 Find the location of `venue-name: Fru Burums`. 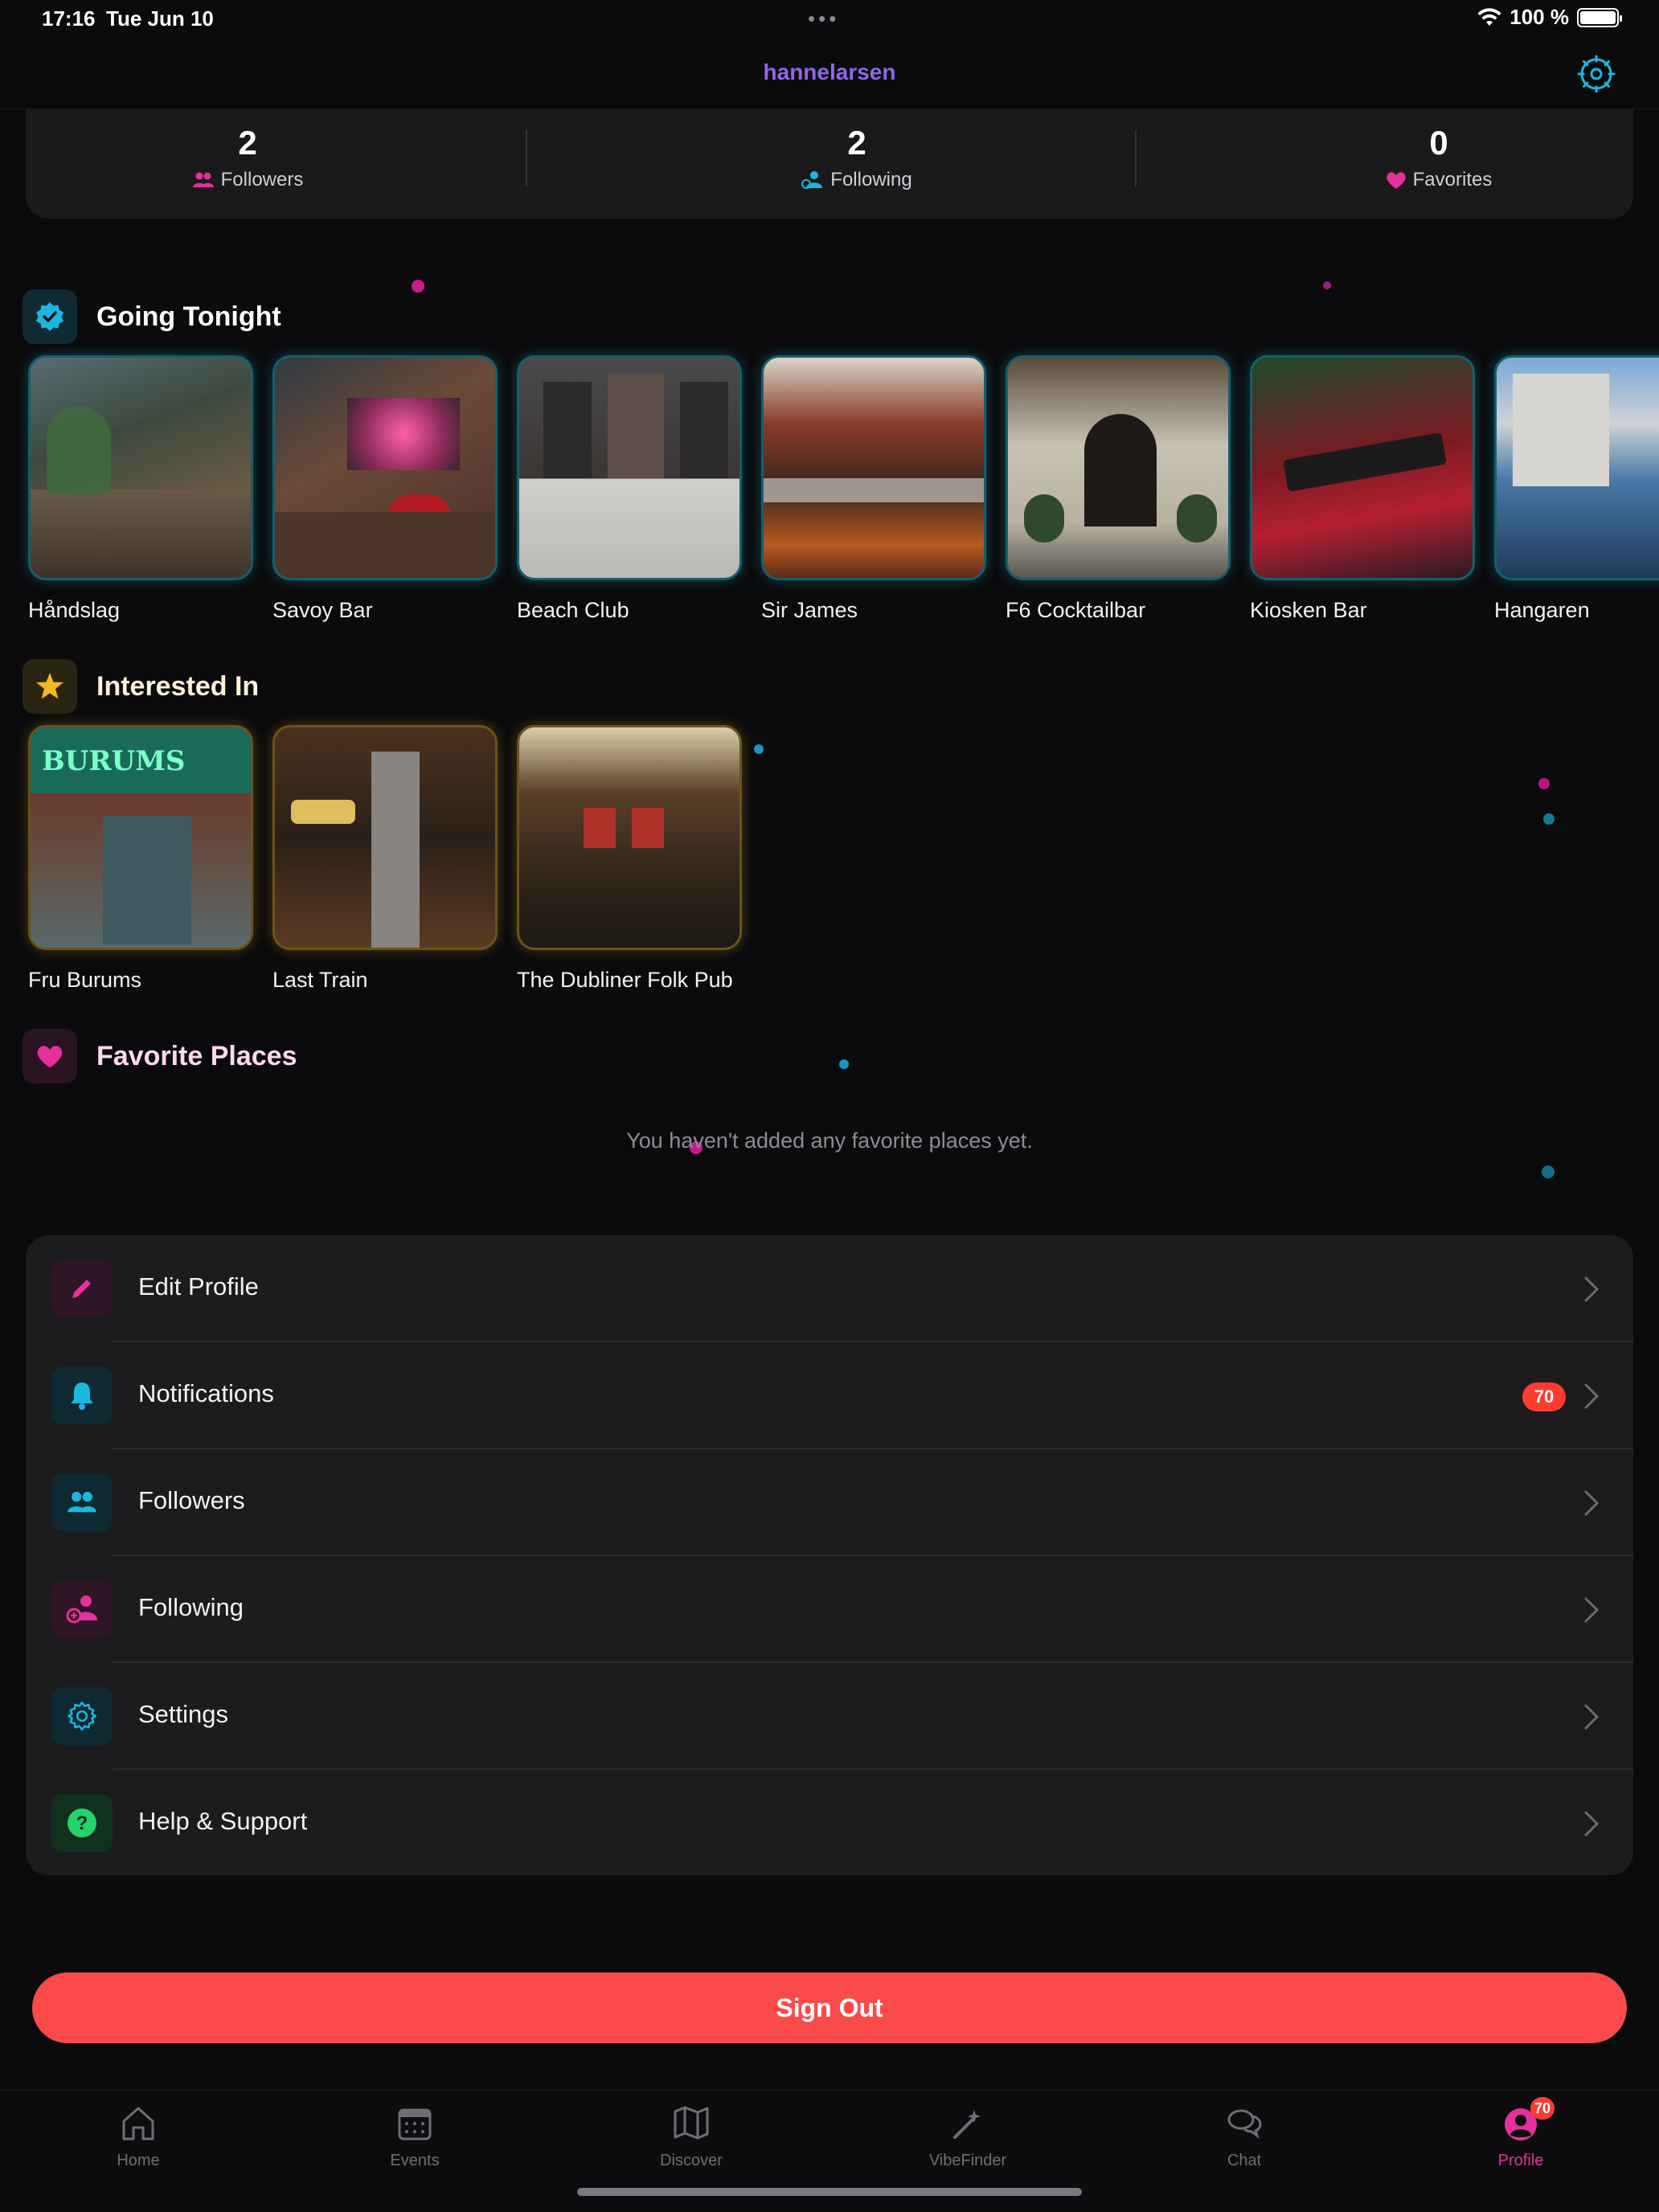

venue-name: Fru Burums is located at coordinates (85, 980).